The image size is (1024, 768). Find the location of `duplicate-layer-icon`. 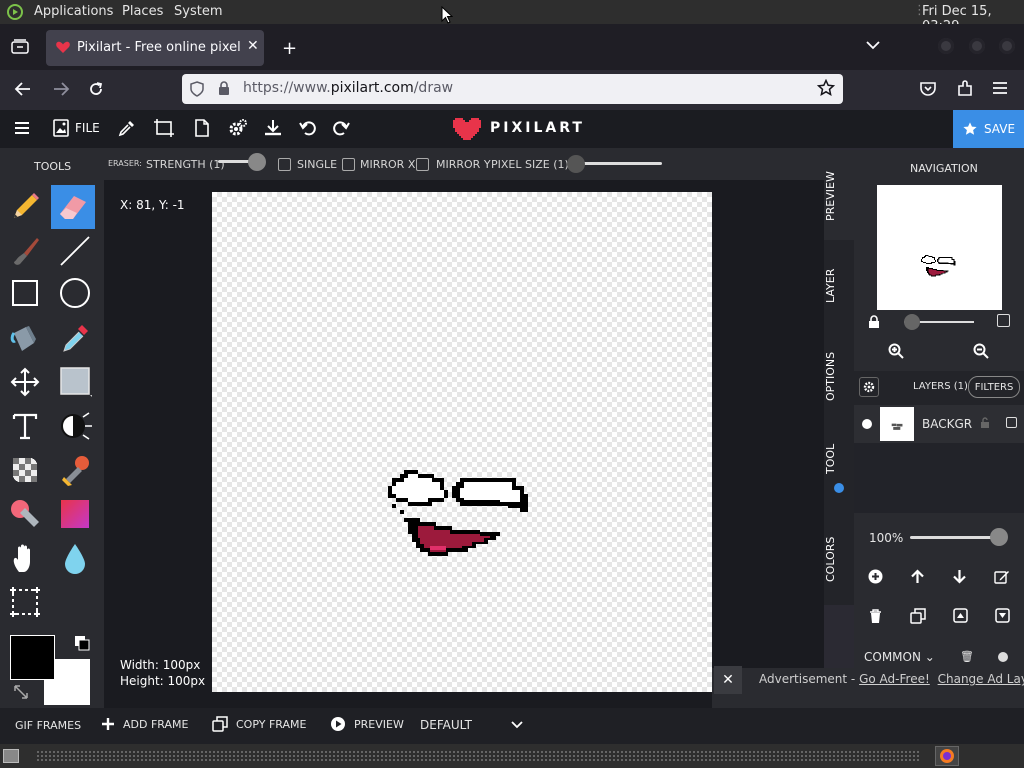

duplicate-layer-icon is located at coordinates (918, 616).